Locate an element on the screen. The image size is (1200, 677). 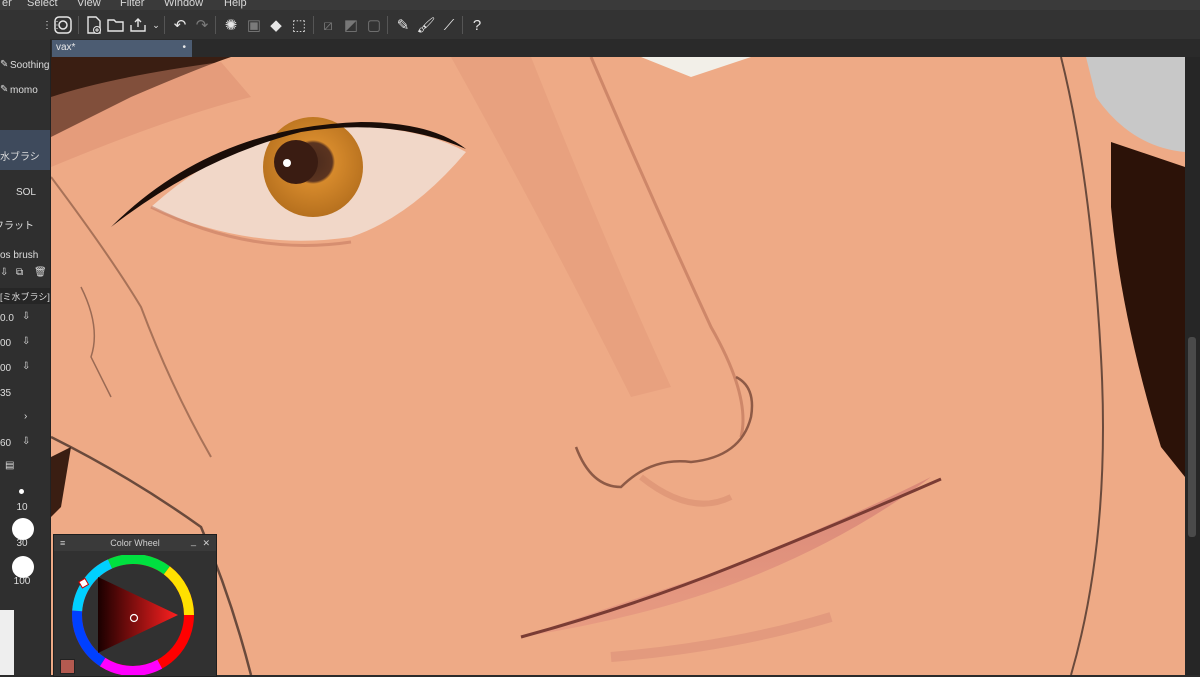
app-icon is located at coordinates (63, 25).